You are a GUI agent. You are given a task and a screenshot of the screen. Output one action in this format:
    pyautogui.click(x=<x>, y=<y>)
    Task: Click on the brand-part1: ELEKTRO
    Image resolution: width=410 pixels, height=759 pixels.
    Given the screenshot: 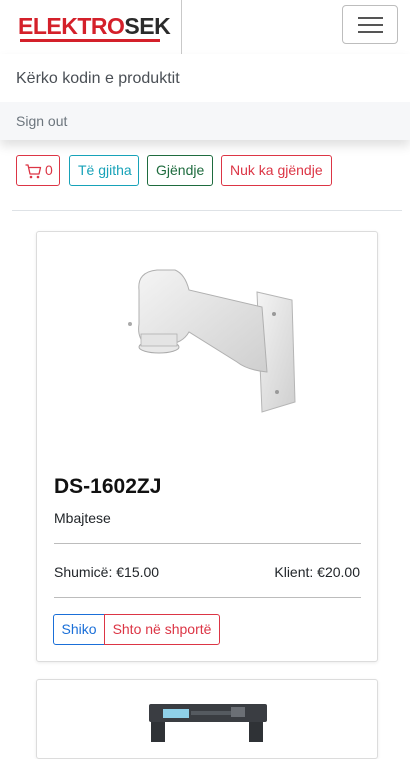 What is the action you would take?
    pyautogui.click(x=71, y=26)
    